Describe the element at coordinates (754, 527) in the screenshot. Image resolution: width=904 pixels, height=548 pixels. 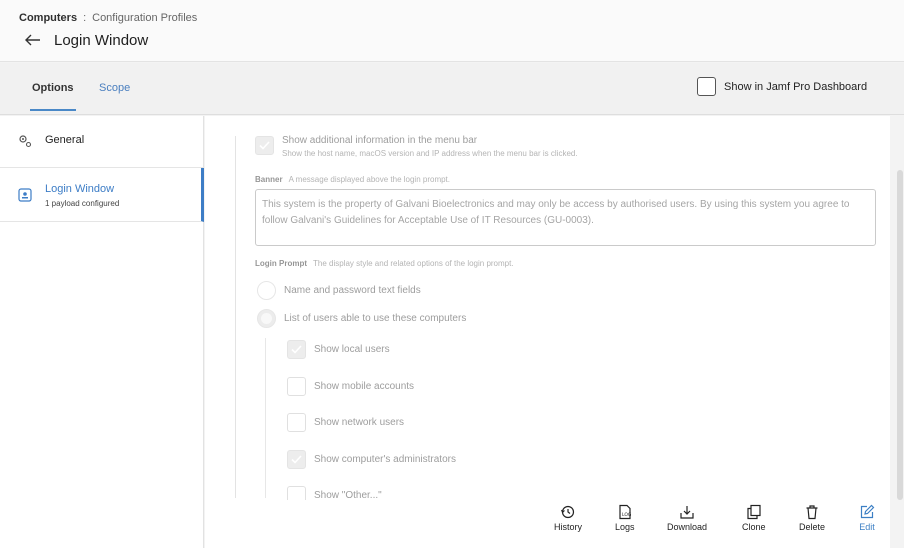
I see `clone-label: Clone` at that location.